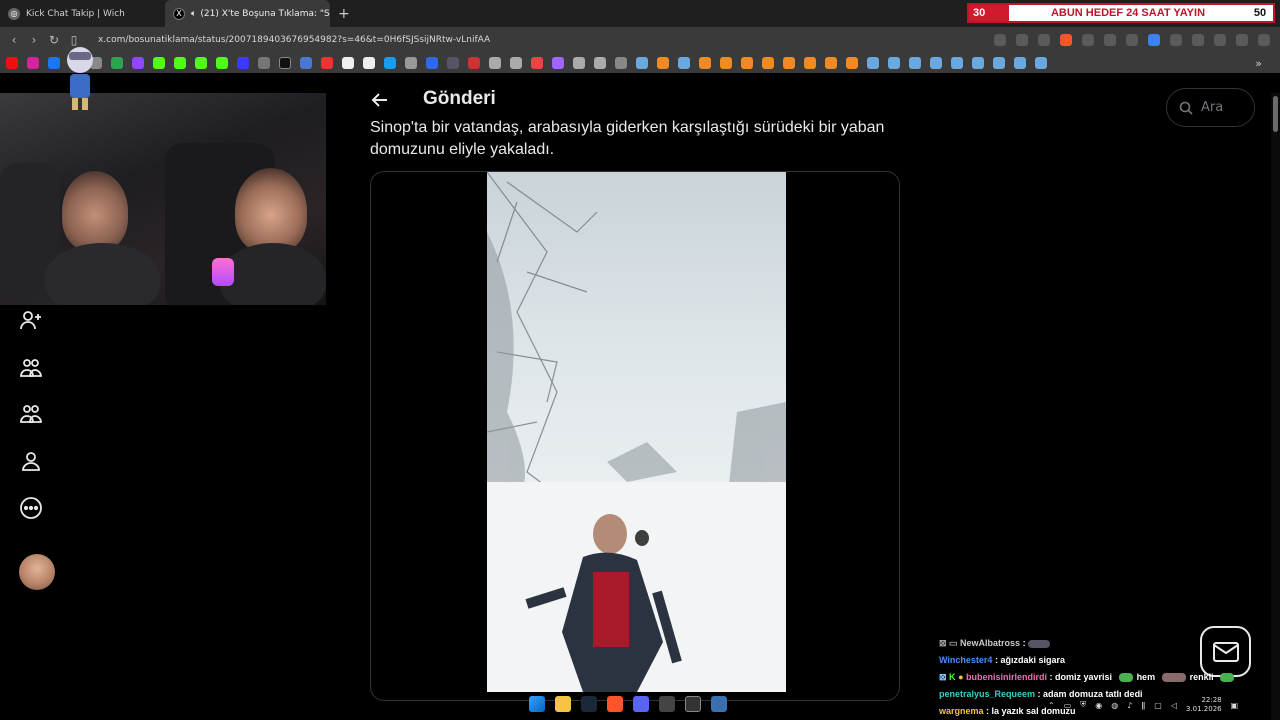  Describe the element at coordinates (621, 63) in the screenshot. I see `folder-bookmark-icon` at that location.